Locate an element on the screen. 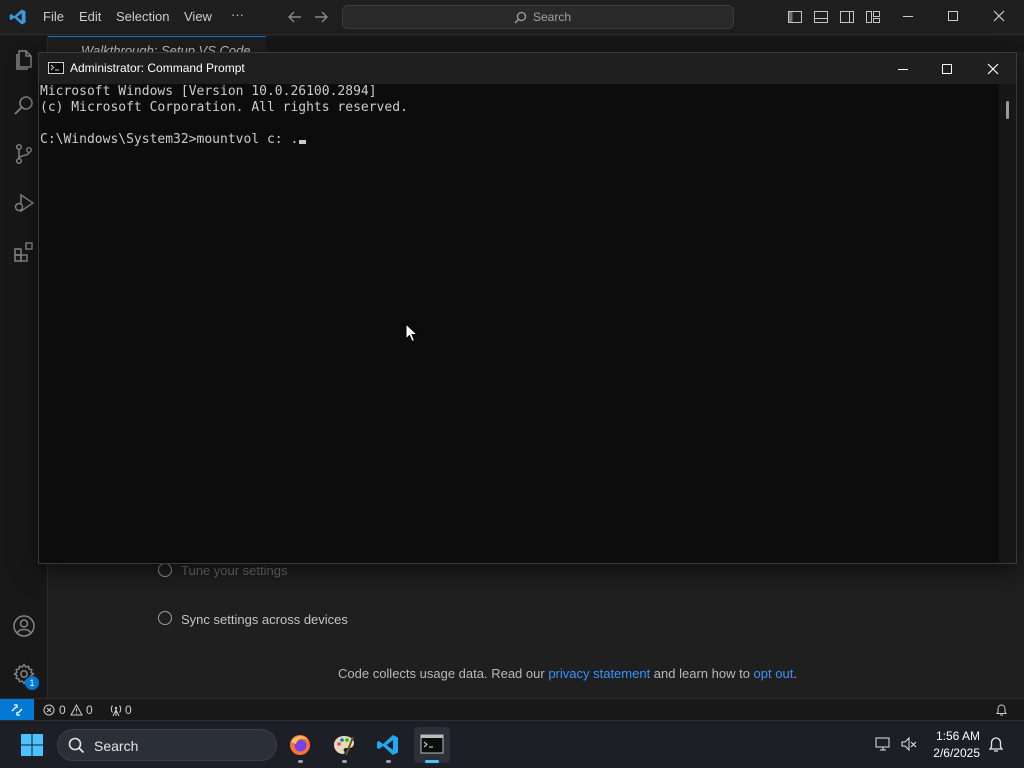 This screenshot has width=1024, height=768. taskbar-search-label: Search is located at coordinates (116, 746).